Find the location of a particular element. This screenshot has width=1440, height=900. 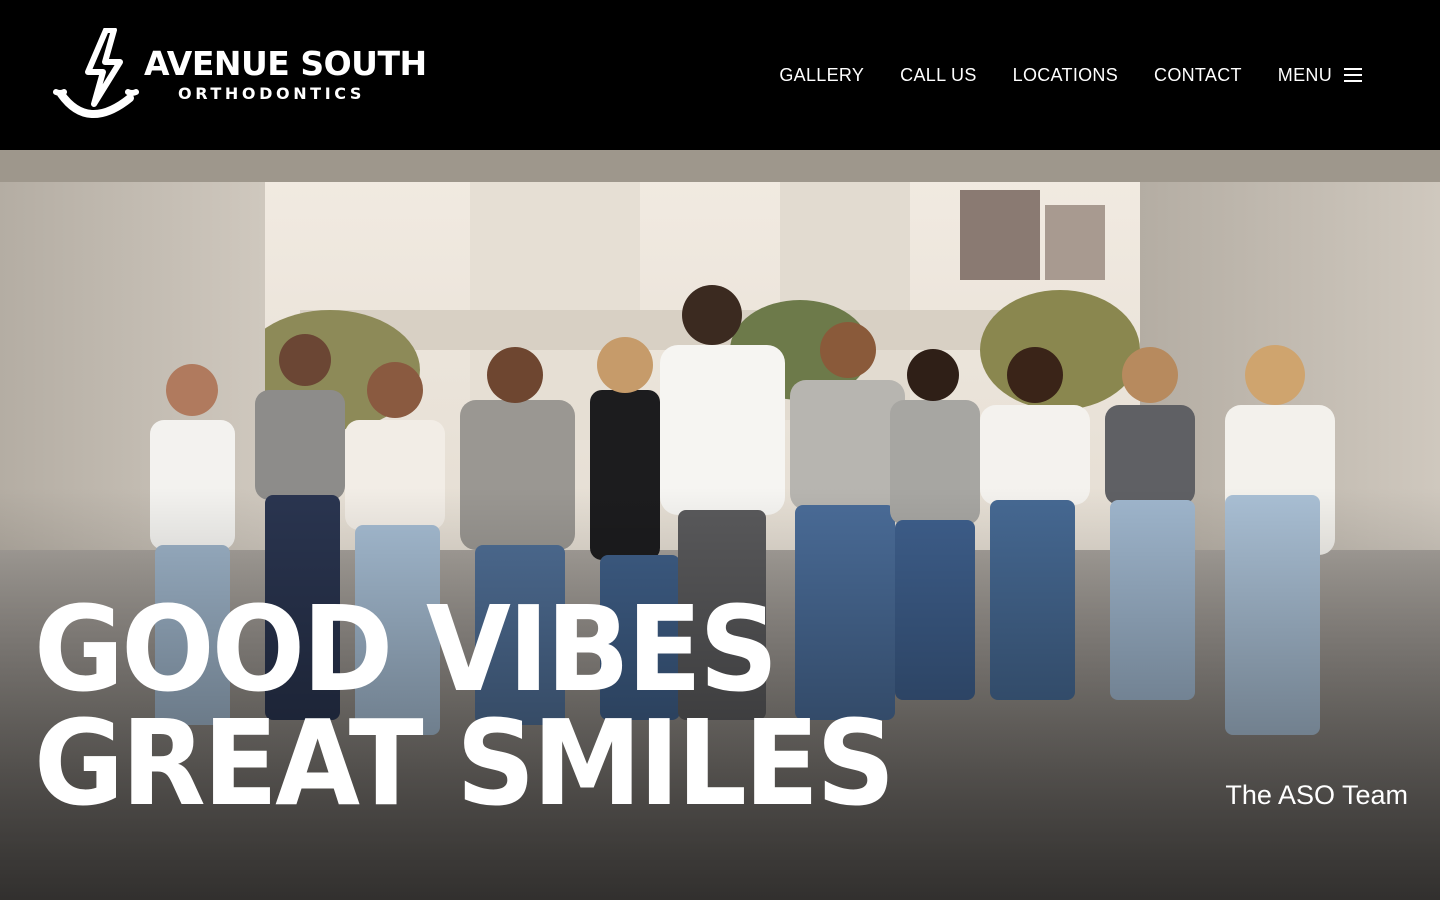

nav-locations-link: LOCATIONS is located at coordinates (1065, 75).